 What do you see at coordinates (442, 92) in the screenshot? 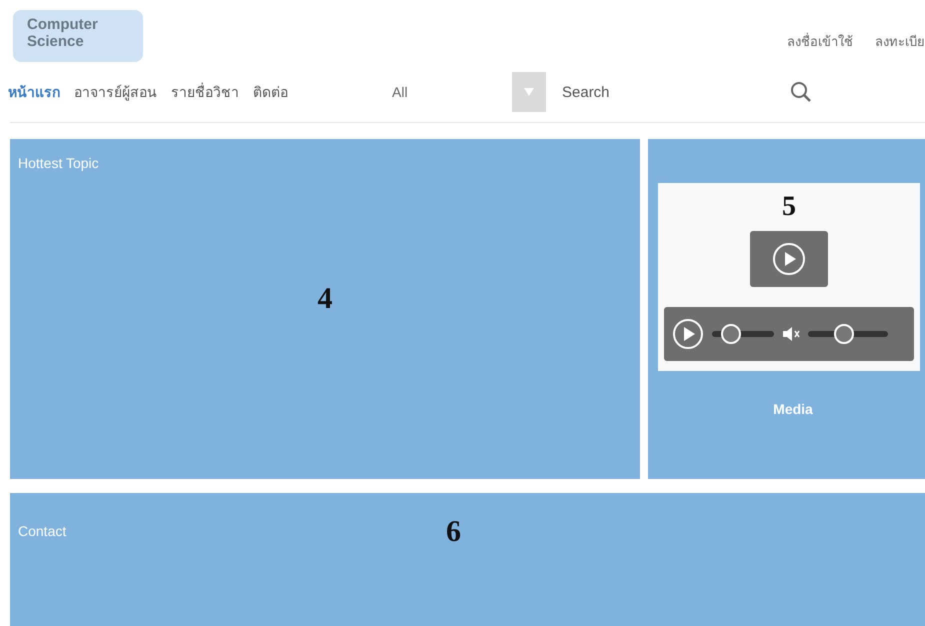
I see `category-dropdown: All` at bounding box center [442, 92].